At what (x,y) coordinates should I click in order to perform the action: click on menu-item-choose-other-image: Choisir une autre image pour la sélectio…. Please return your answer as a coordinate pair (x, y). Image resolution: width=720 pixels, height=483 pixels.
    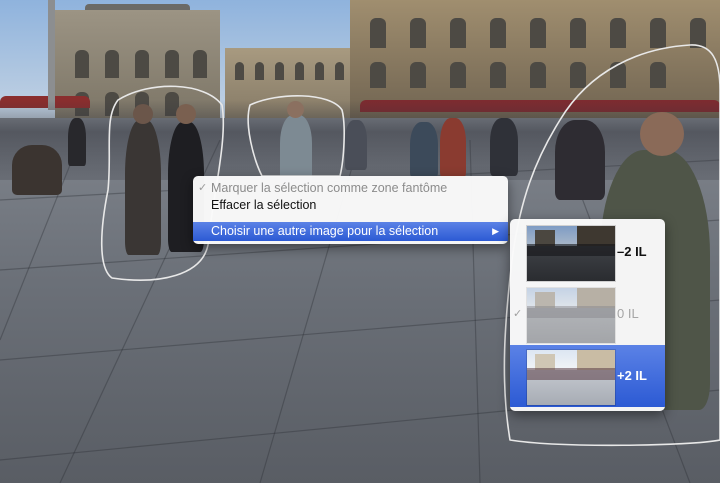
    Looking at the image, I should click on (350, 231).